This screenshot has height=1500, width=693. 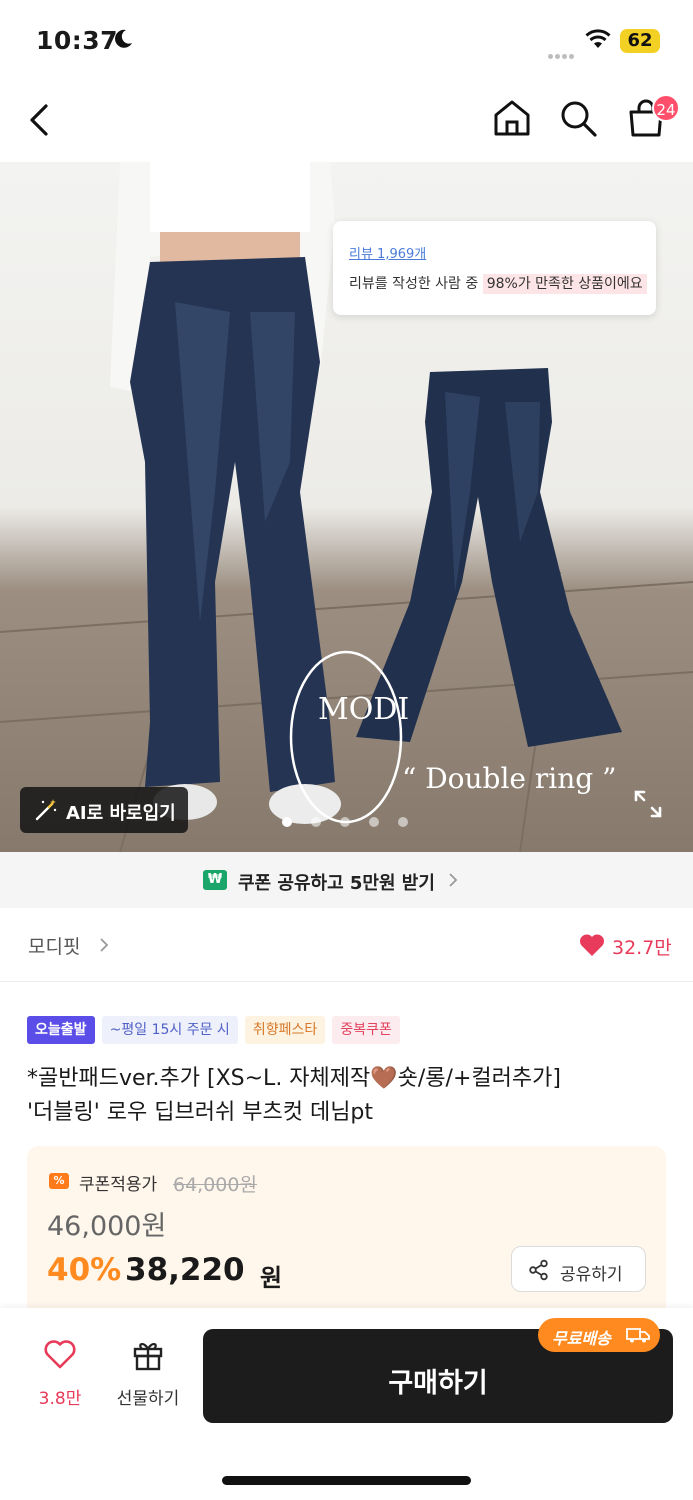 I want to click on free-shipping-badge: 무료배송, so click(x=599, y=1335).